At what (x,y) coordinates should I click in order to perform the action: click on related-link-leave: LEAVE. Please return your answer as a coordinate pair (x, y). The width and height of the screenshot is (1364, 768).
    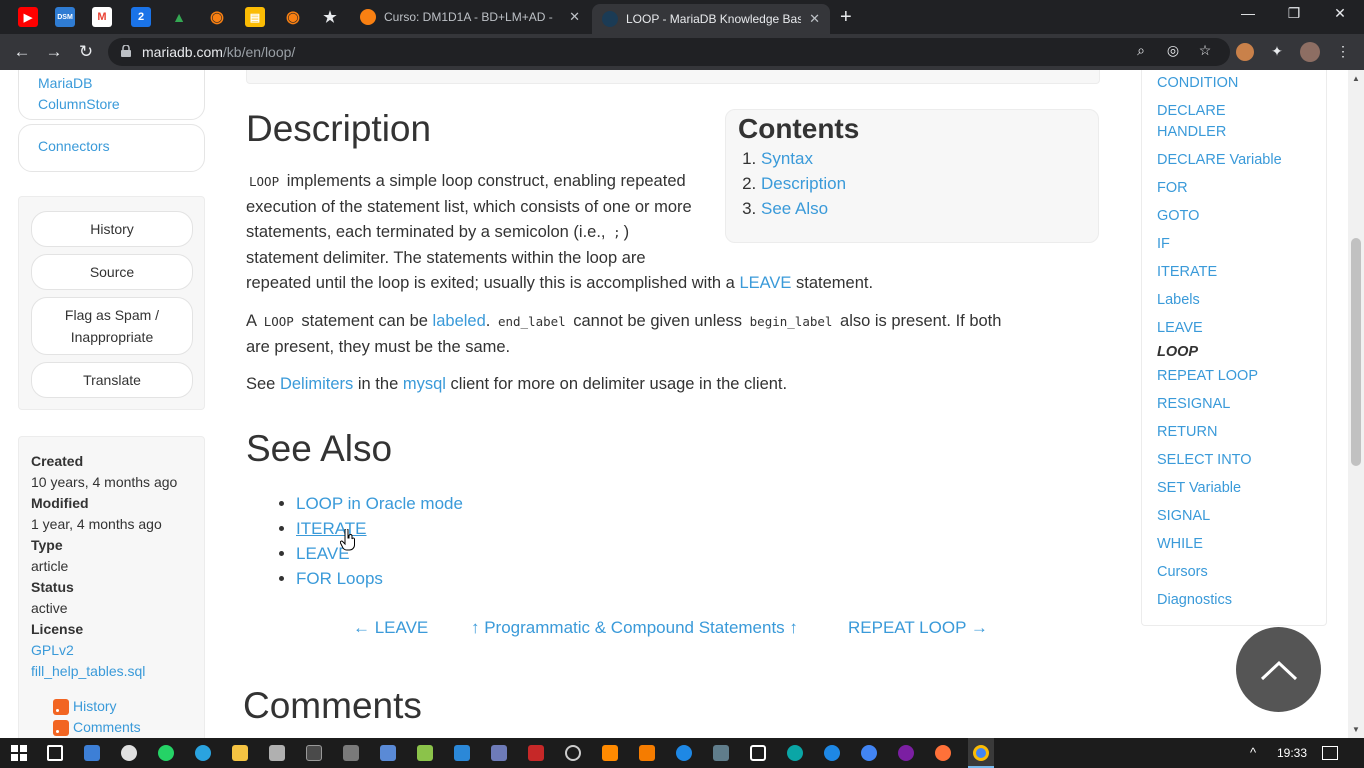
    Looking at the image, I should click on (1180, 328).